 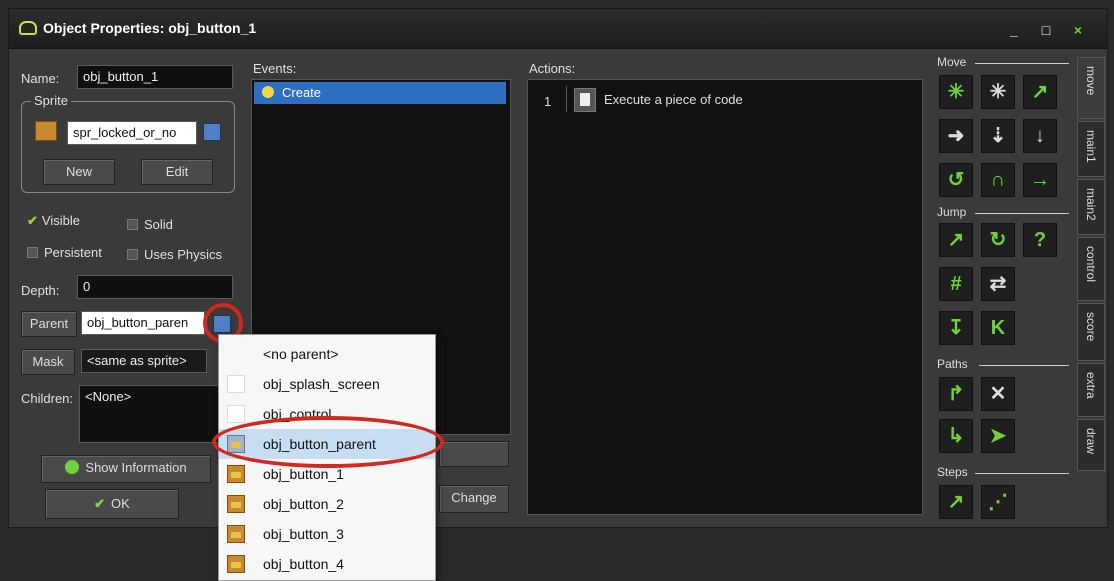 I want to click on path-position-icon: ↳, so click(x=956, y=436).